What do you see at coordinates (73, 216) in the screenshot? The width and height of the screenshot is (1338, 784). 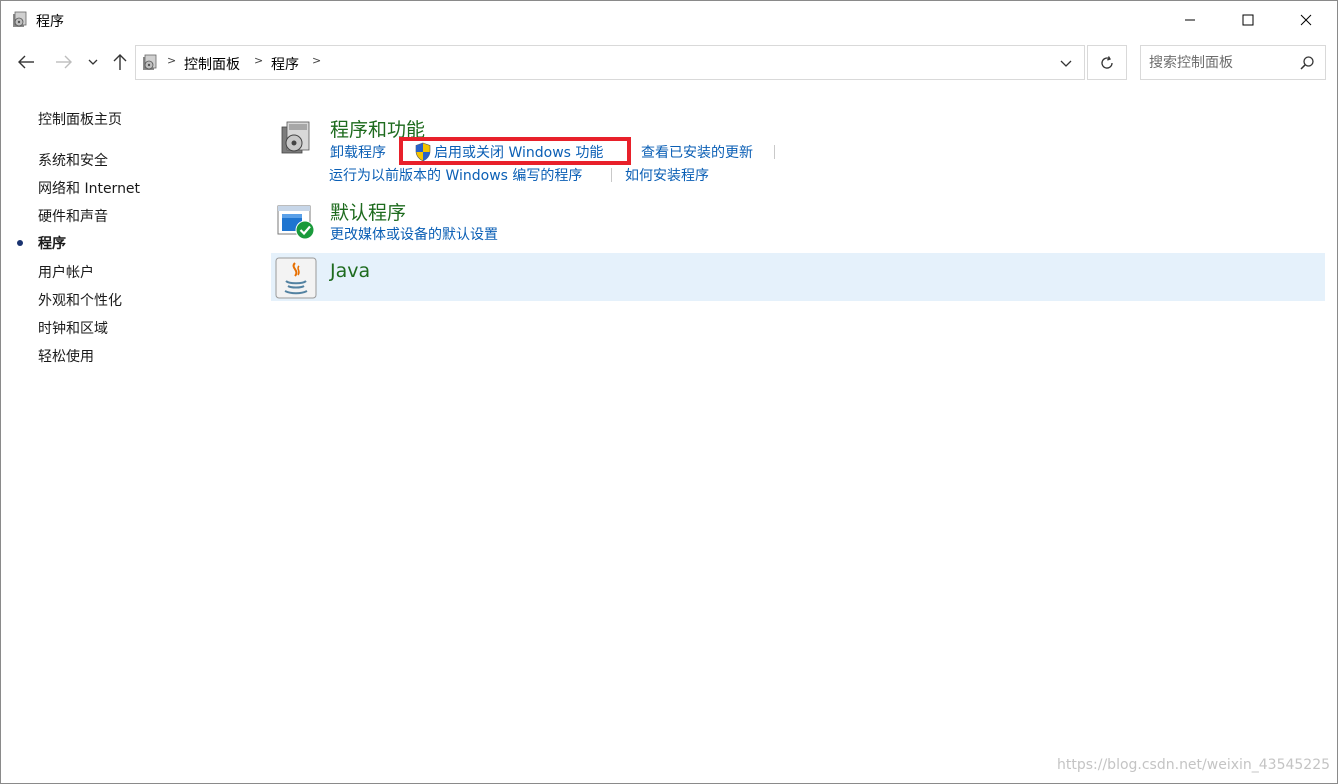 I see `sidebar-item-hardware-sound: 硬件和声音` at bounding box center [73, 216].